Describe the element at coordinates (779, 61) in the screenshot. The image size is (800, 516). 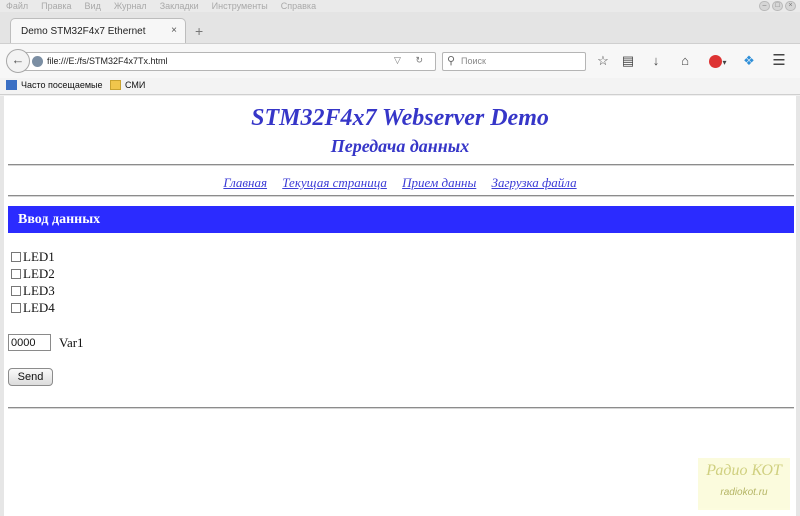
I see `menu-hamburger-icon: ☰` at that location.